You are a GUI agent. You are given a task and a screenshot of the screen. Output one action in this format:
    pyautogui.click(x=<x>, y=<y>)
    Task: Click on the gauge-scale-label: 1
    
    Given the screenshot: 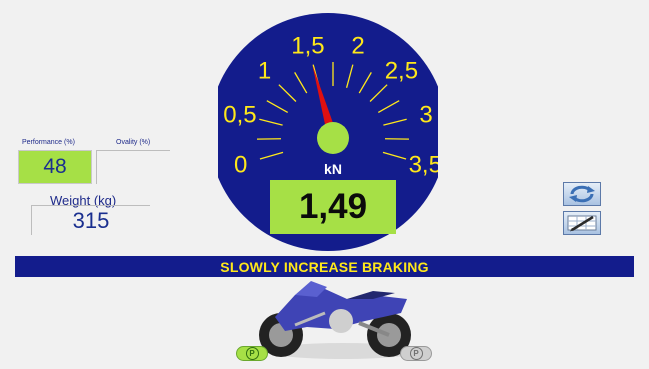 What is the action you would take?
    pyautogui.click(x=264, y=71)
    